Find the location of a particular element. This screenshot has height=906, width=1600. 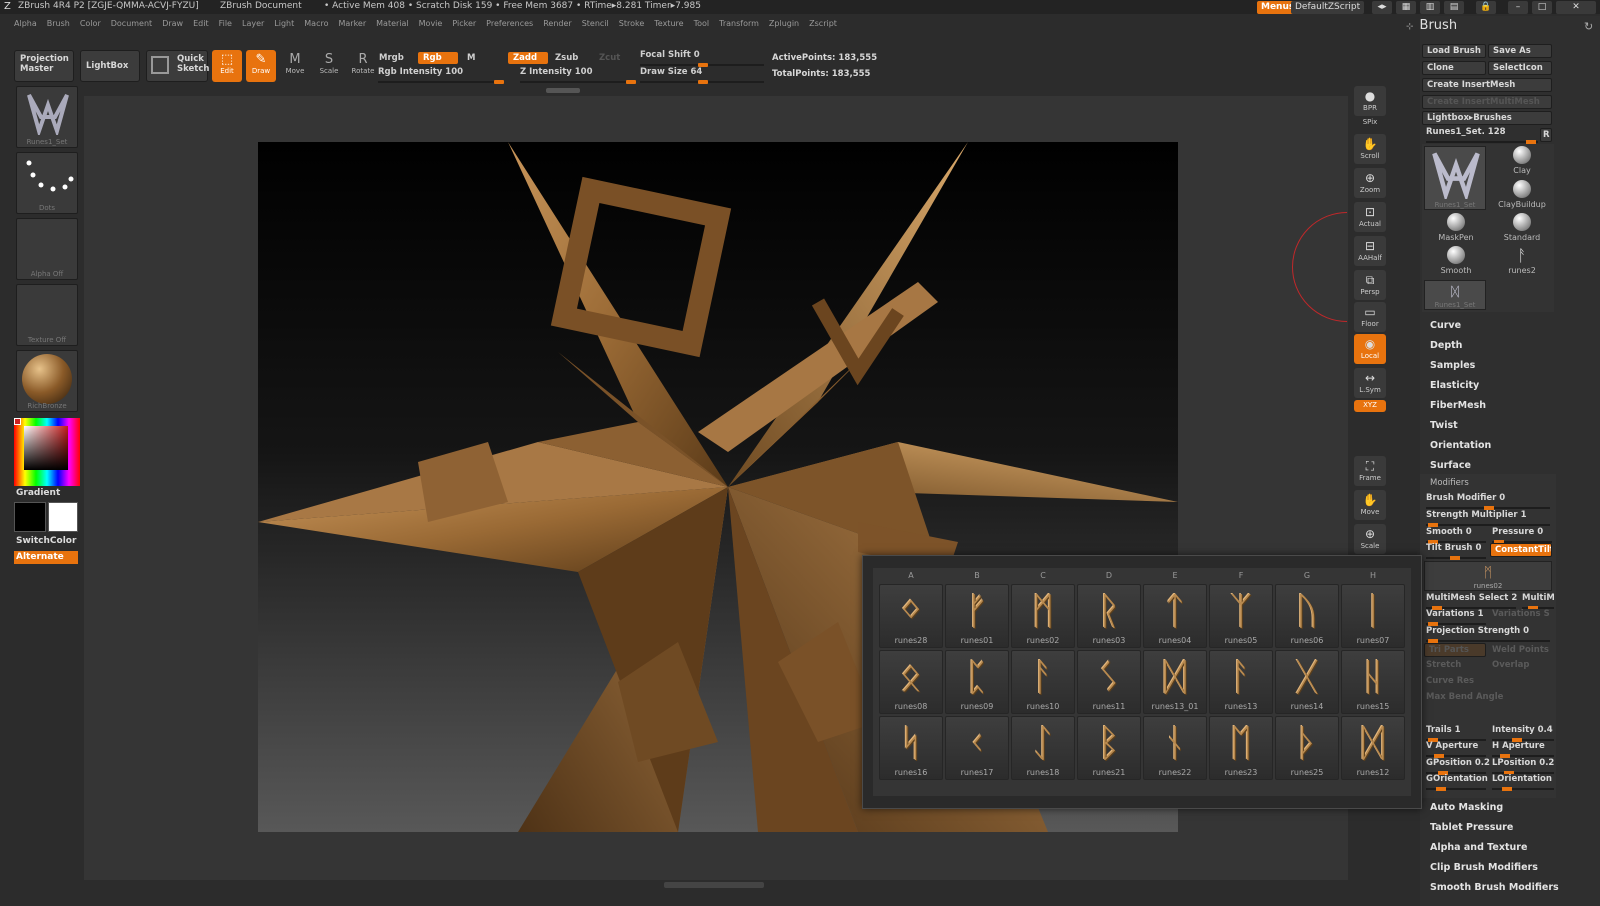

rune-item-runes21: ᛒ runes21 is located at coordinates (1109, 748).